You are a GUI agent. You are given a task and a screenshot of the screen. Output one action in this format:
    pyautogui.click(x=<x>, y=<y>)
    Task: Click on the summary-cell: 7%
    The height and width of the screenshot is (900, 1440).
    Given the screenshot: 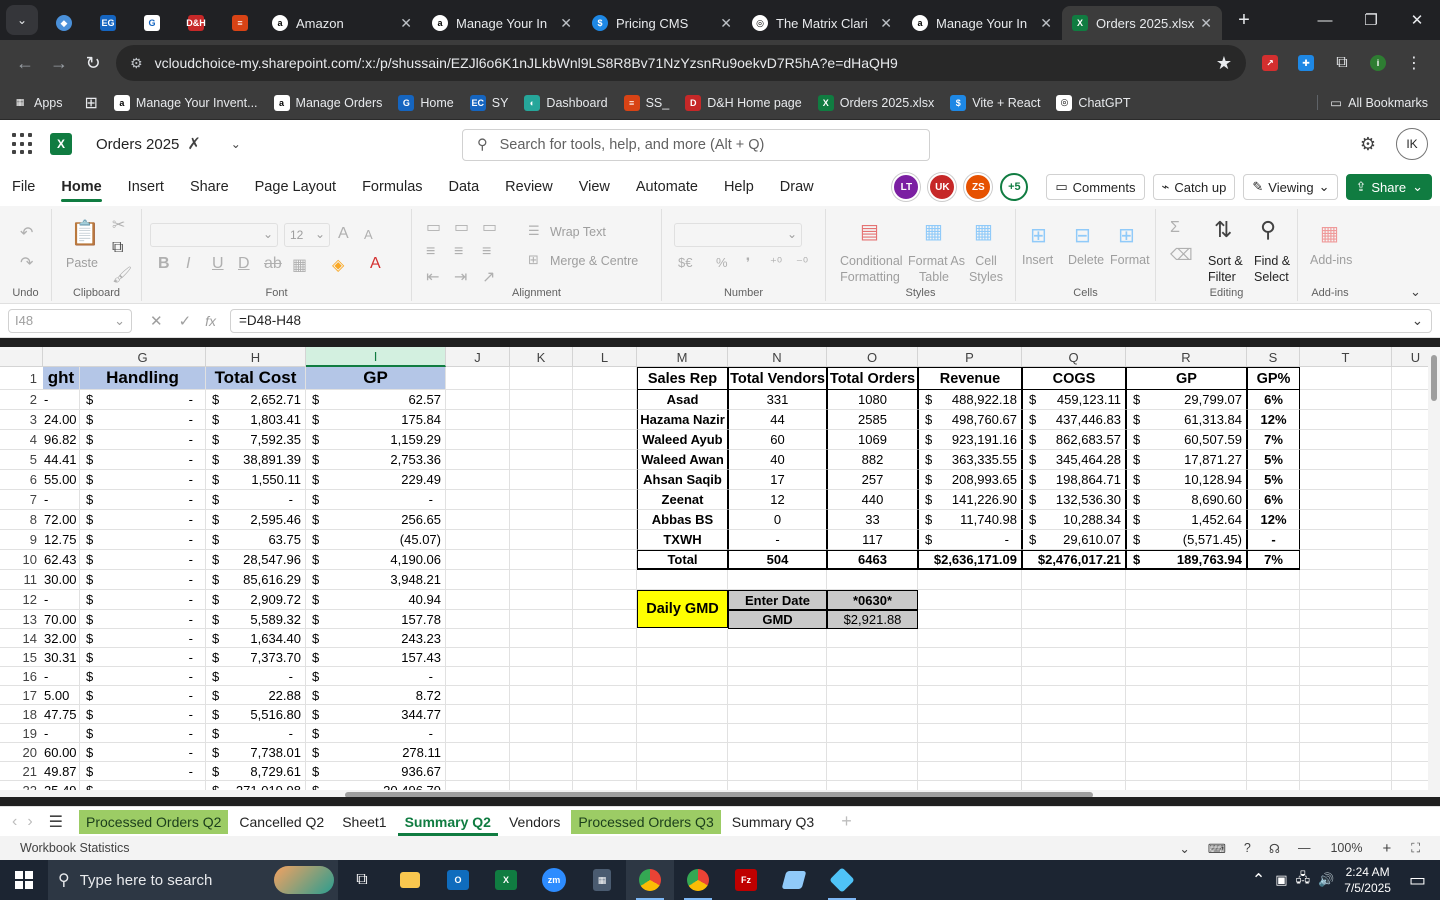 What is the action you would take?
    pyautogui.click(x=1273, y=440)
    